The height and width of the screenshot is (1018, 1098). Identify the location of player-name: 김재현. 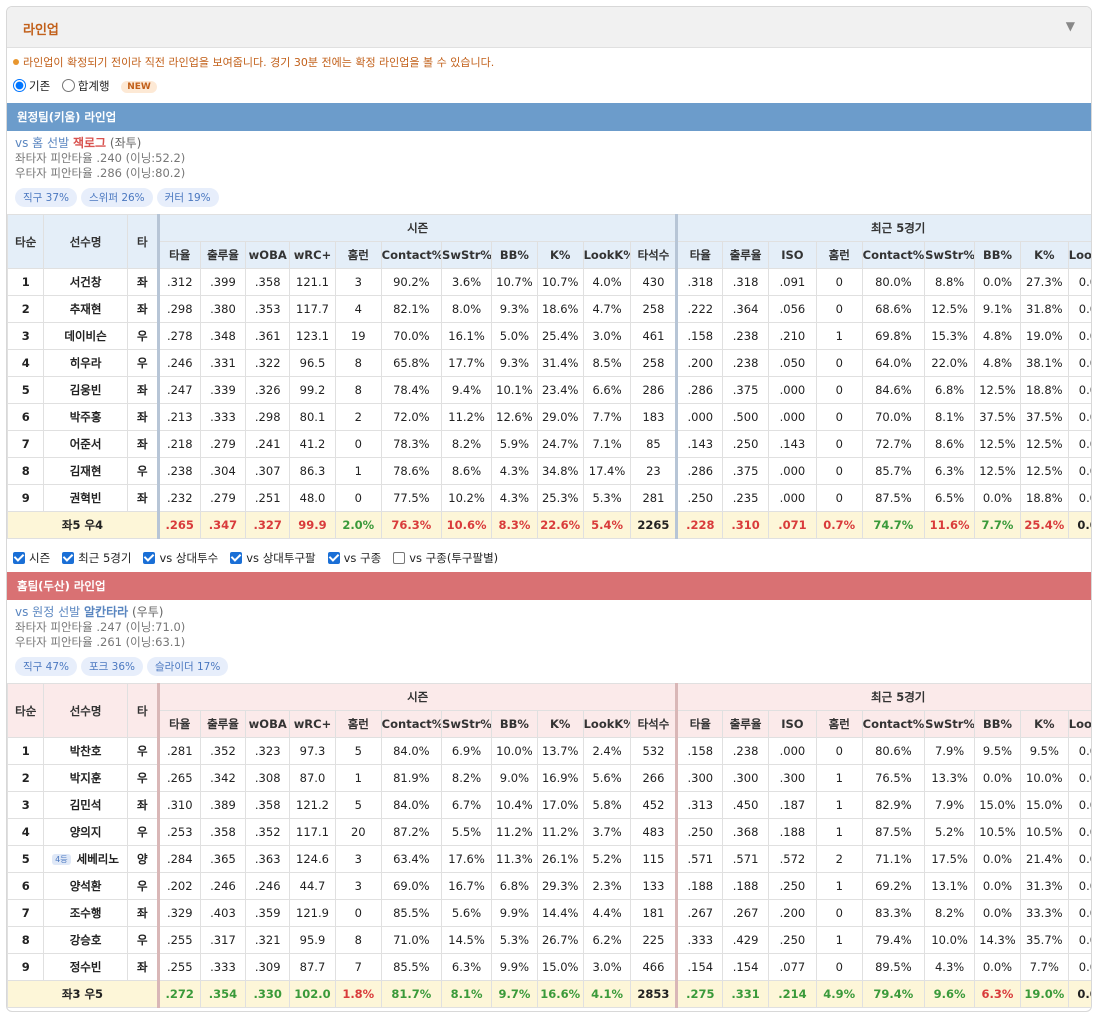
(85, 471).